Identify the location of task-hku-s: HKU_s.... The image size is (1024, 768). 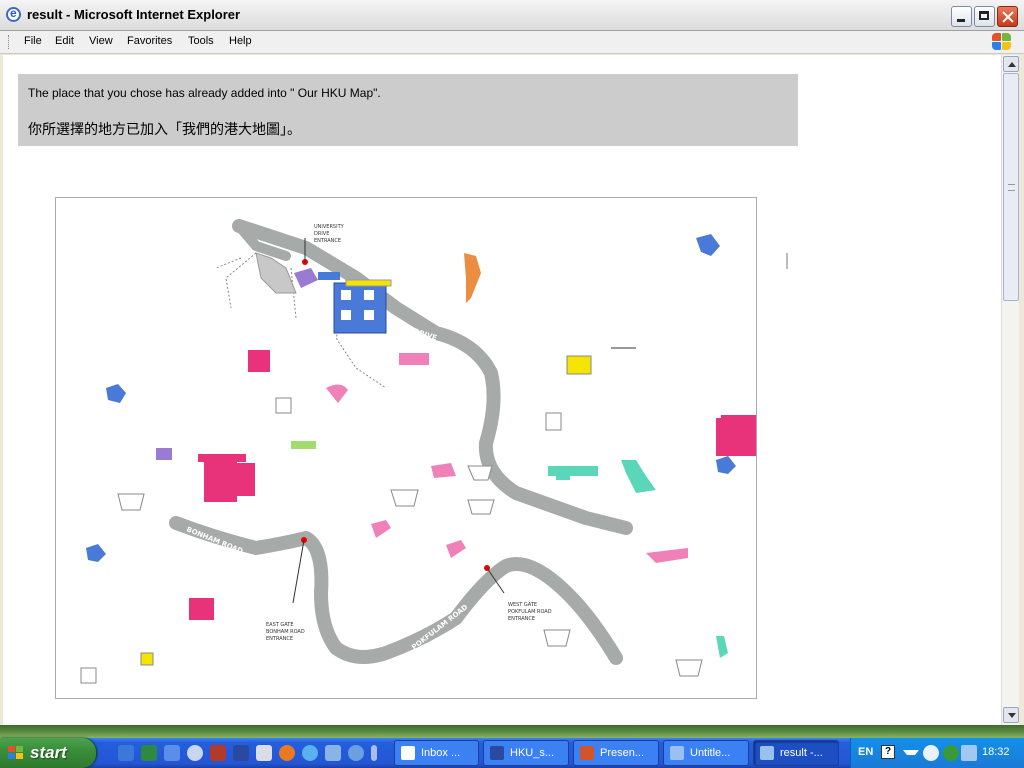
(526, 753).